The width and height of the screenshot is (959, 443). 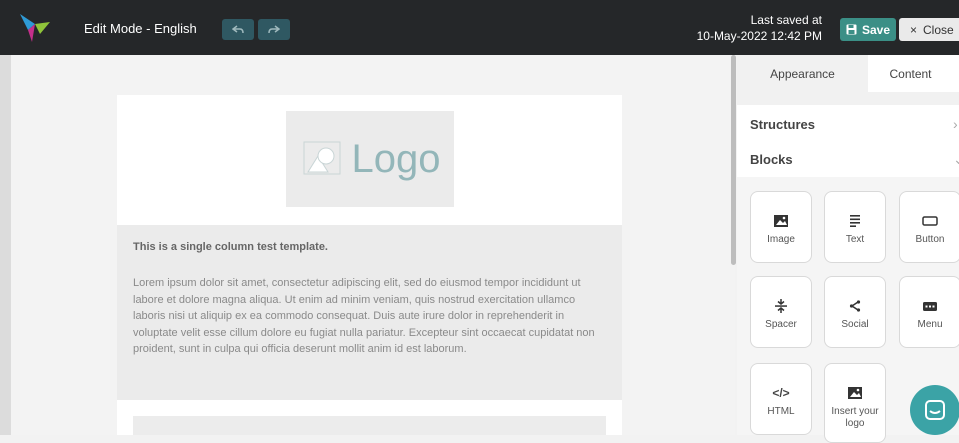 What do you see at coordinates (855, 324) in the screenshot?
I see `block-label: Social` at bounding box center [855, 324].